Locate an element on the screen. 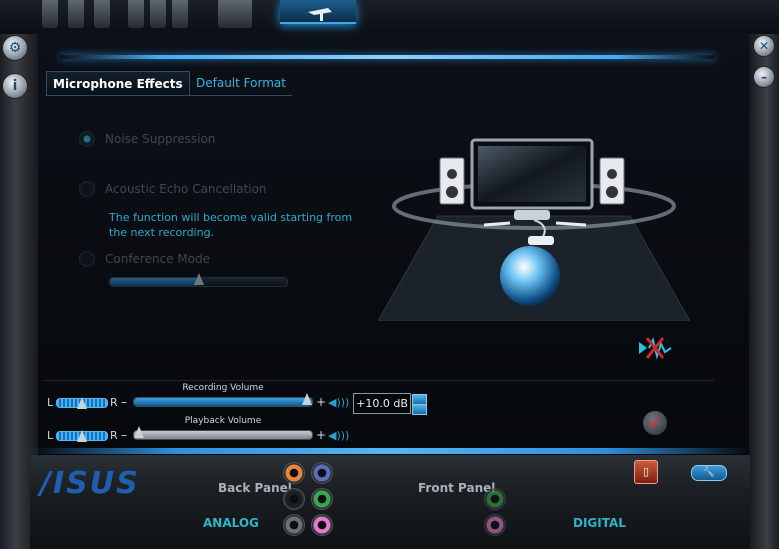  recording-db-readout: +10.0 dB is located at coordinates (382, 403).